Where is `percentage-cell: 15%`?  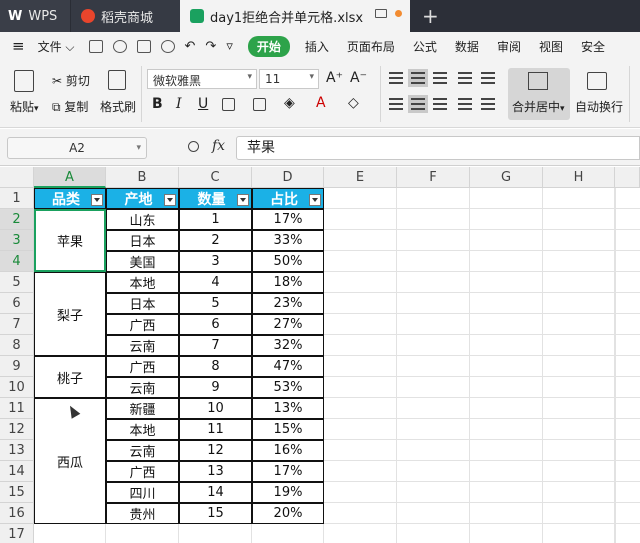 percentage-cell: 15% is located at coordinates (288, 429).